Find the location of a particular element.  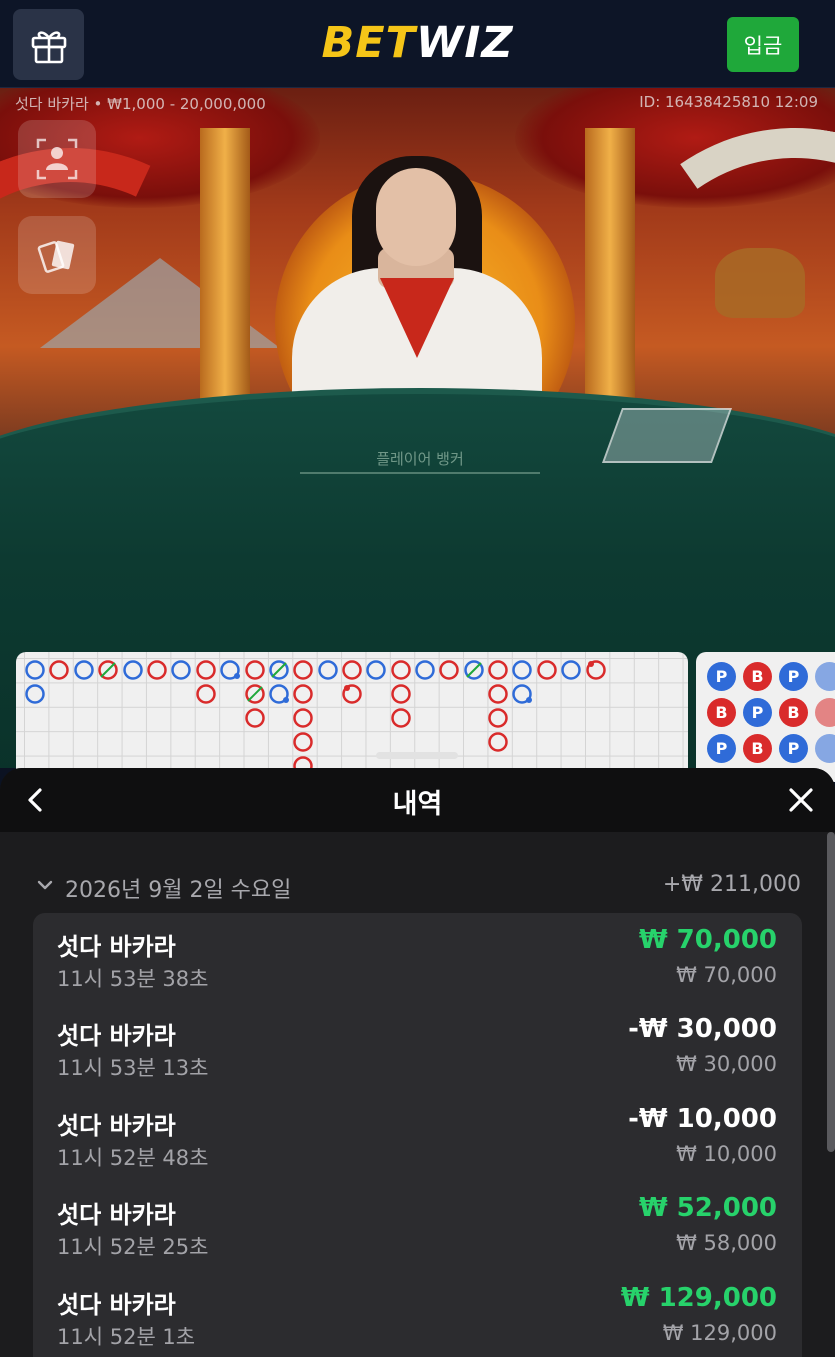

user-frame-icon is located at coordinates (57, 159).